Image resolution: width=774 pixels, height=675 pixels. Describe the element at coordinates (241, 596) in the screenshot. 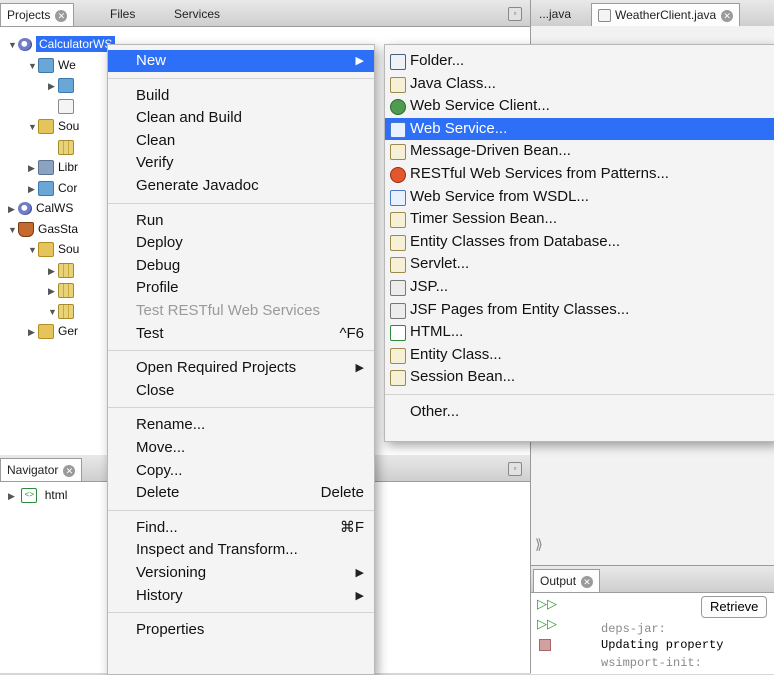

I see `menu-item-history: History ▶` at that location.